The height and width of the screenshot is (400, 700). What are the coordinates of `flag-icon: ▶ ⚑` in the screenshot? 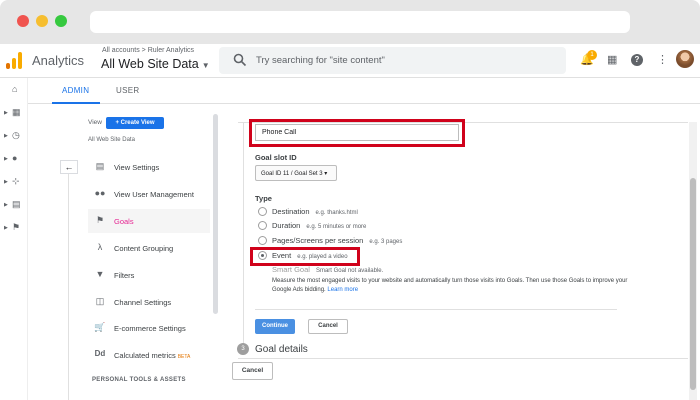 It's located at (14, 229).